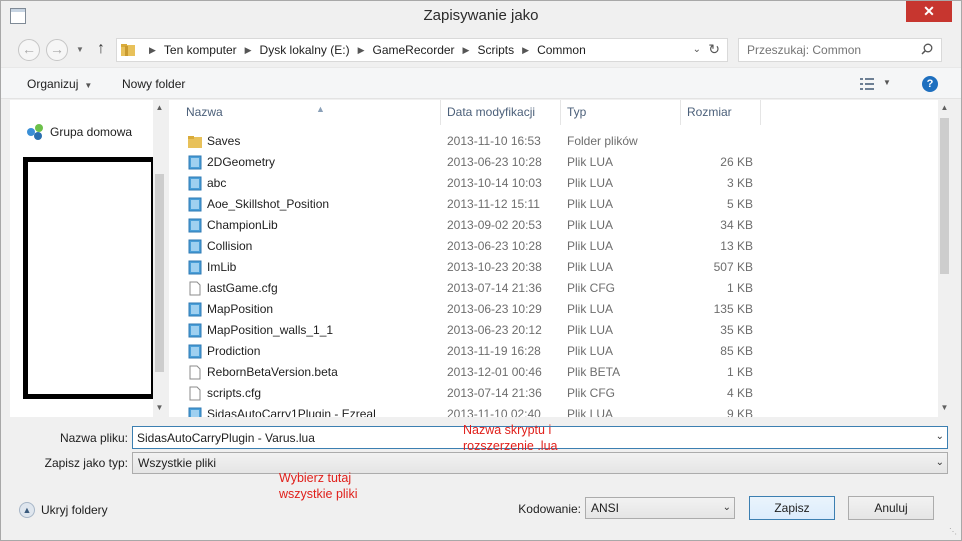  What do you see at coordinates (494, 412) in the screenshot?
I see `file-date: 2013-11-10 02:40` at bounding box center [494, 412].